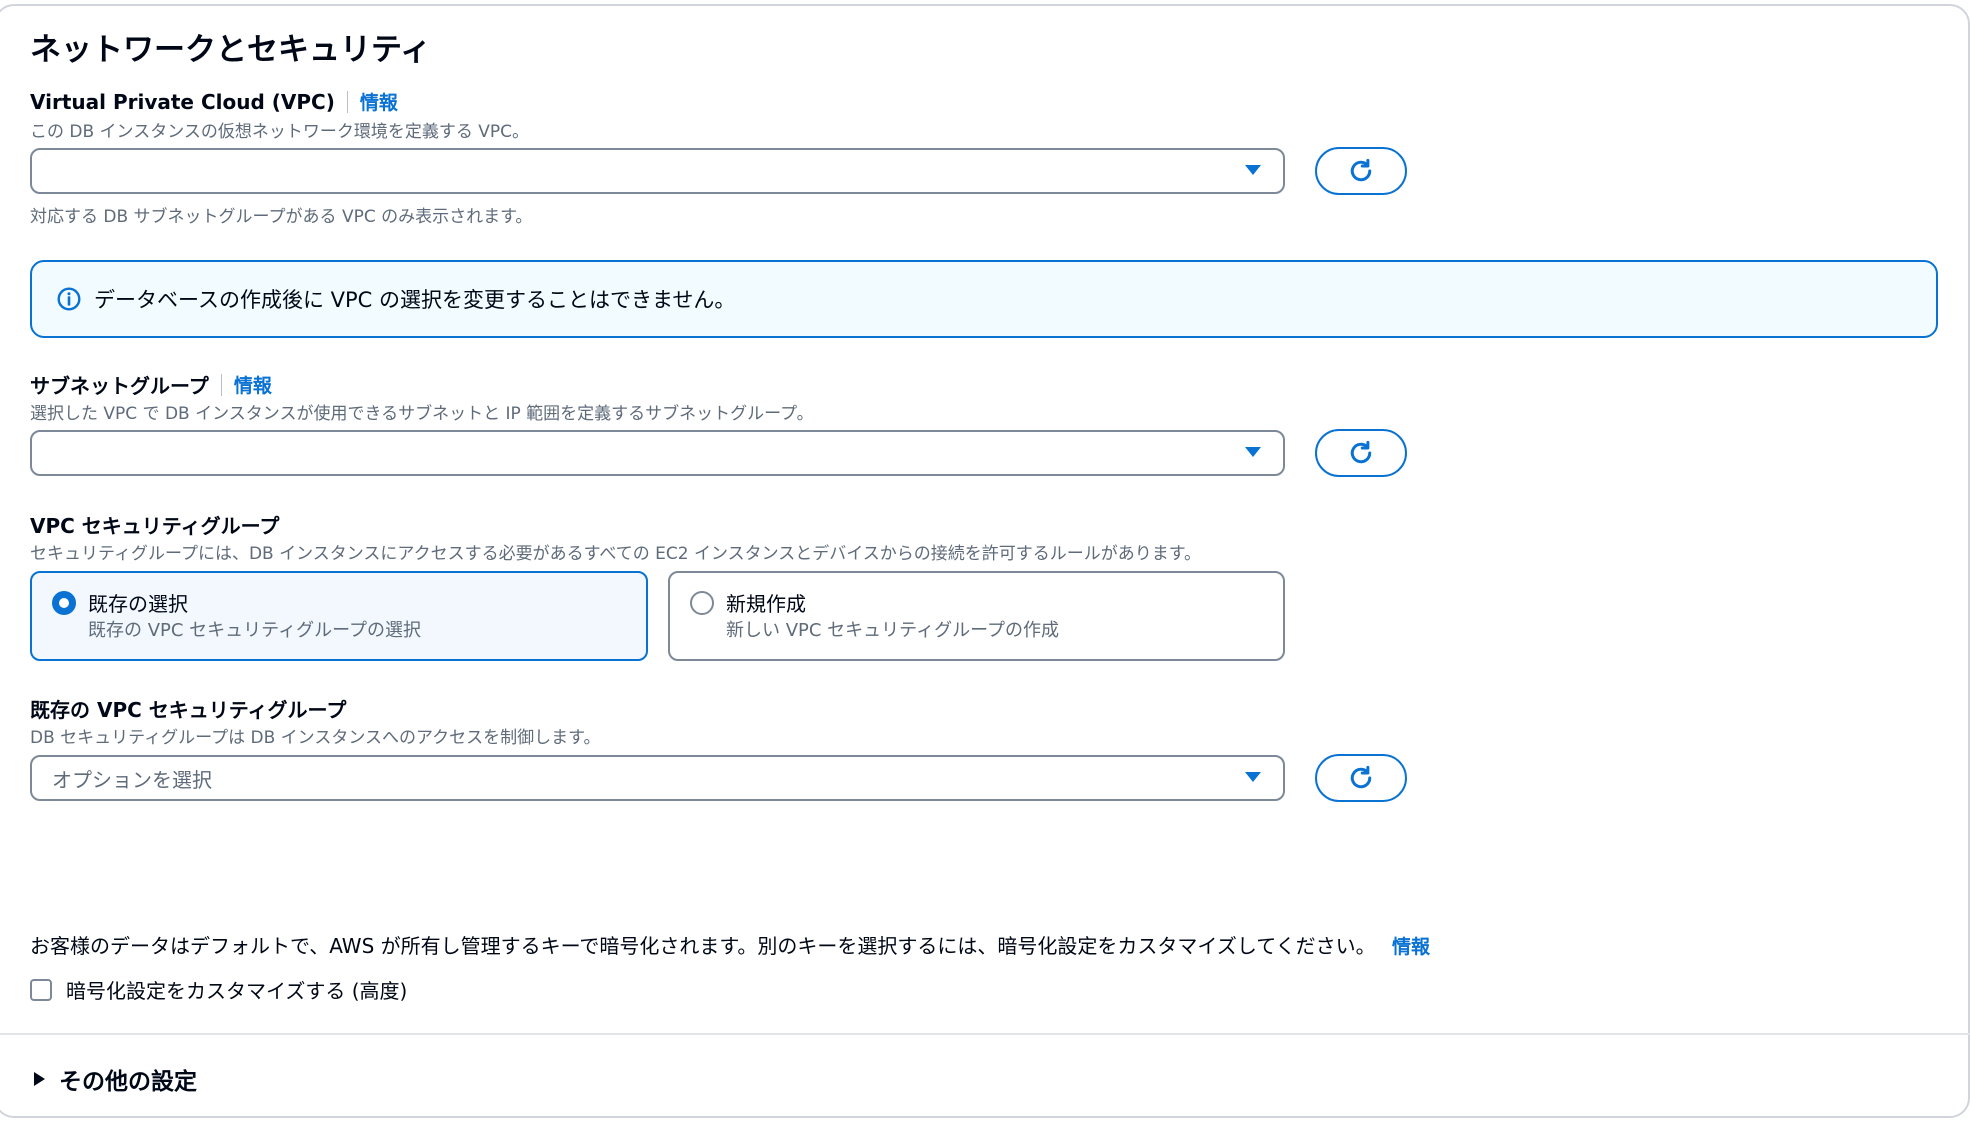  I want to click on sg-option-title: 新規作成, so click(766, 604).